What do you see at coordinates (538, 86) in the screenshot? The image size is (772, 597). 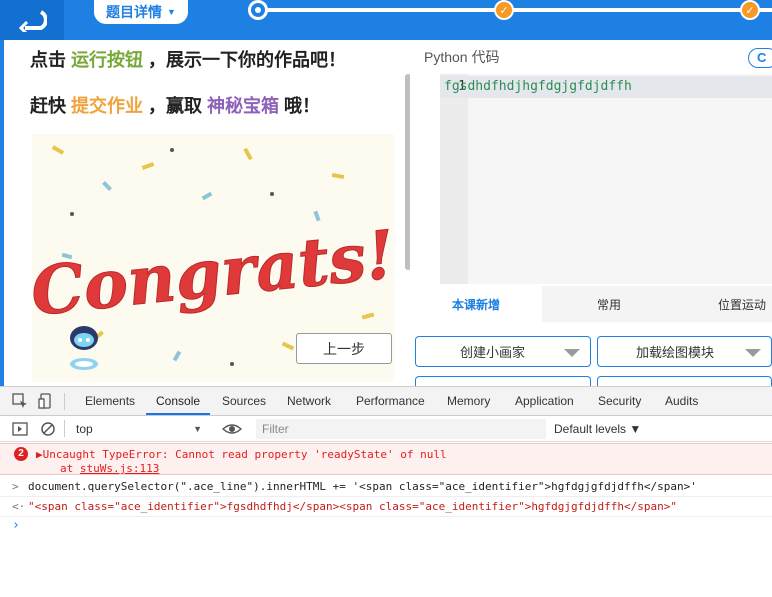 I see `code-line-1: fgsdhdfhdjhgfdgjgfdjdffh` at bounding box center [538, 86].